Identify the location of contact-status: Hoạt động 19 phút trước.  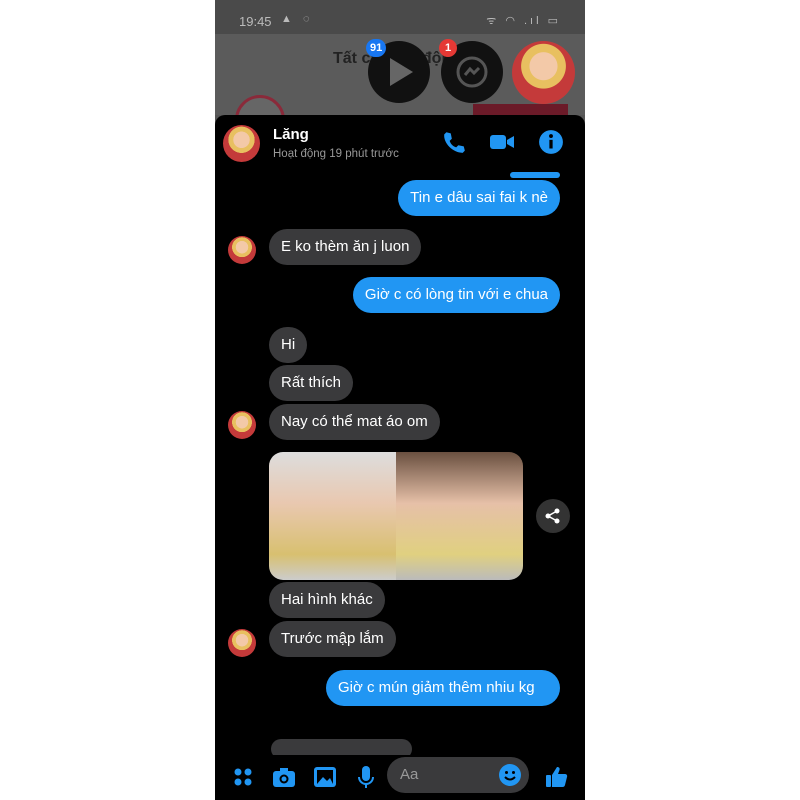
(336, 154).